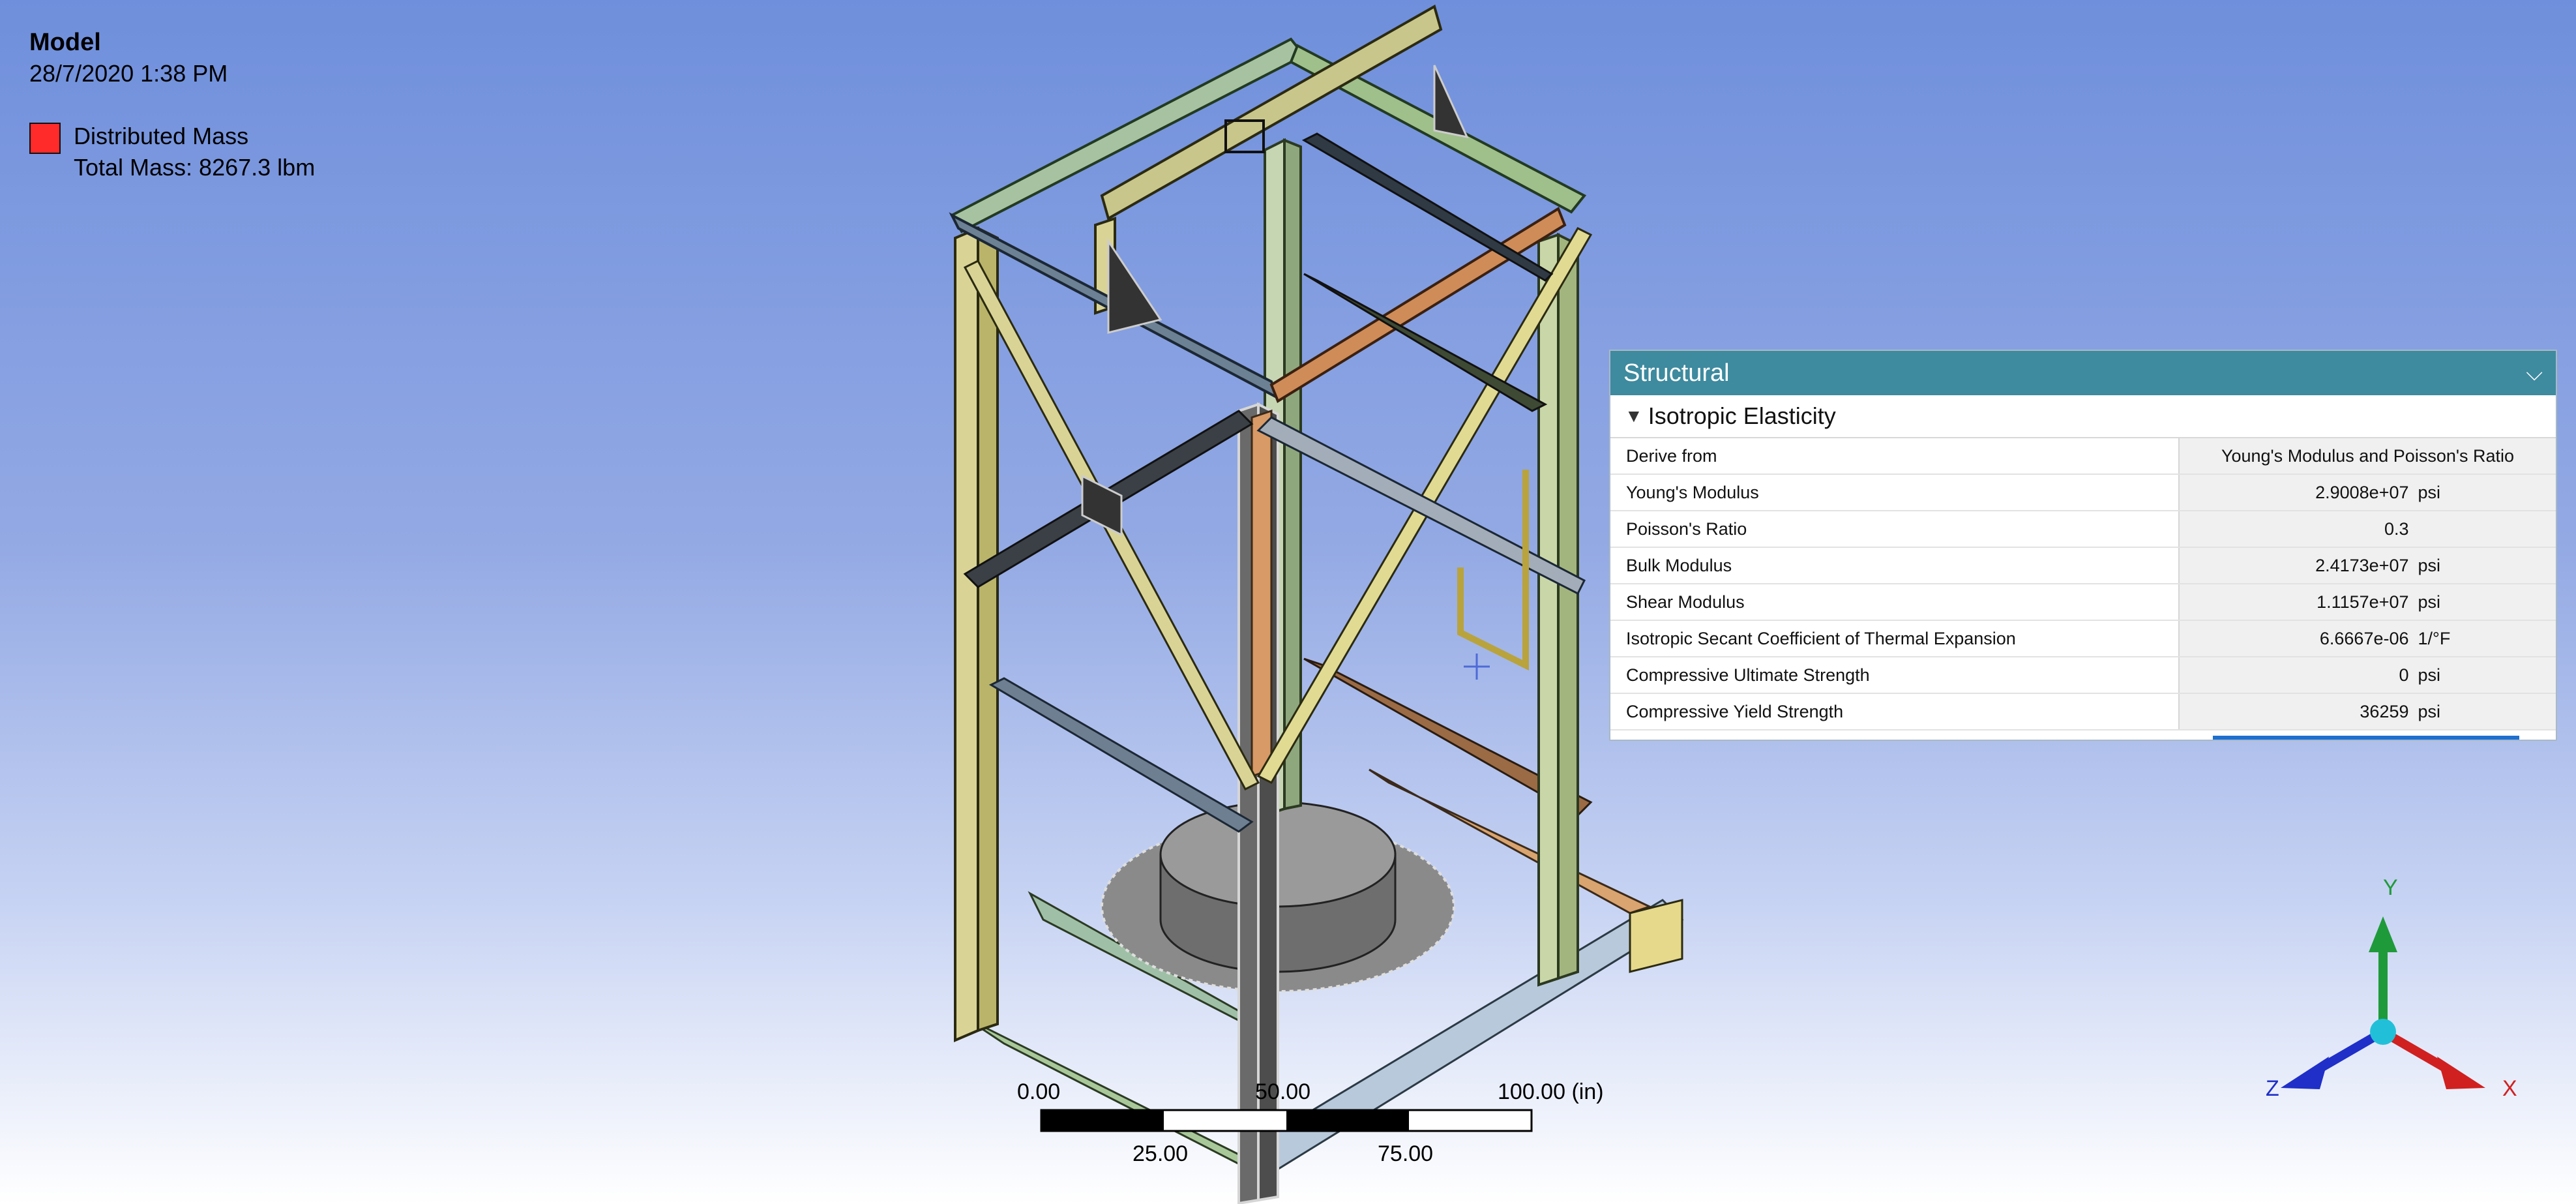  I want to click on legend-title: Model, so click(65, 43).